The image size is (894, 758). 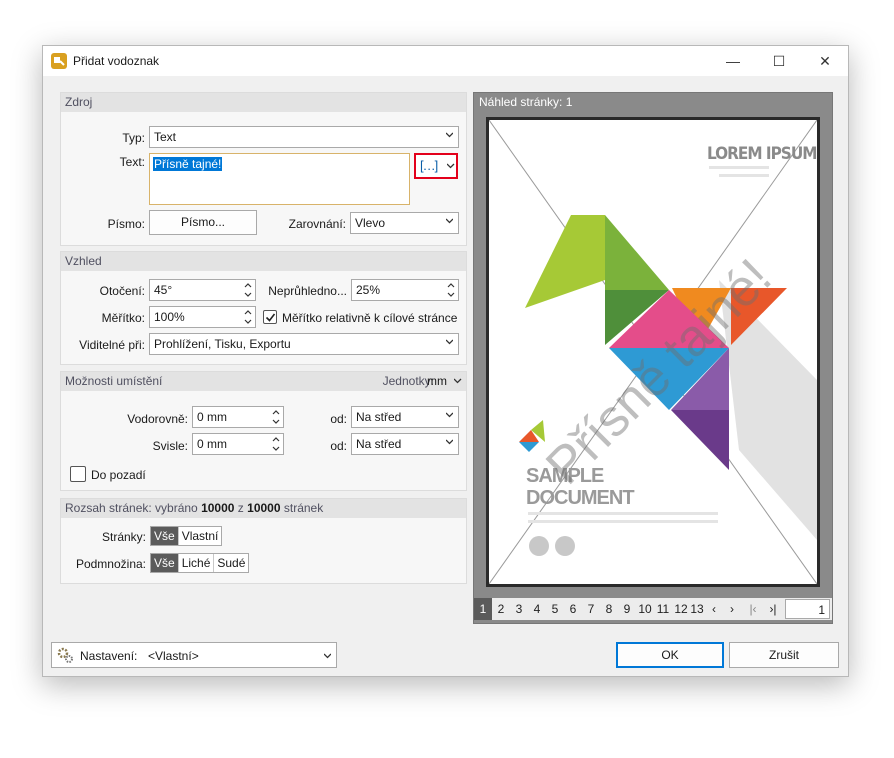 I want to click on page-tab-9: 9, so click(x=627, y=609).